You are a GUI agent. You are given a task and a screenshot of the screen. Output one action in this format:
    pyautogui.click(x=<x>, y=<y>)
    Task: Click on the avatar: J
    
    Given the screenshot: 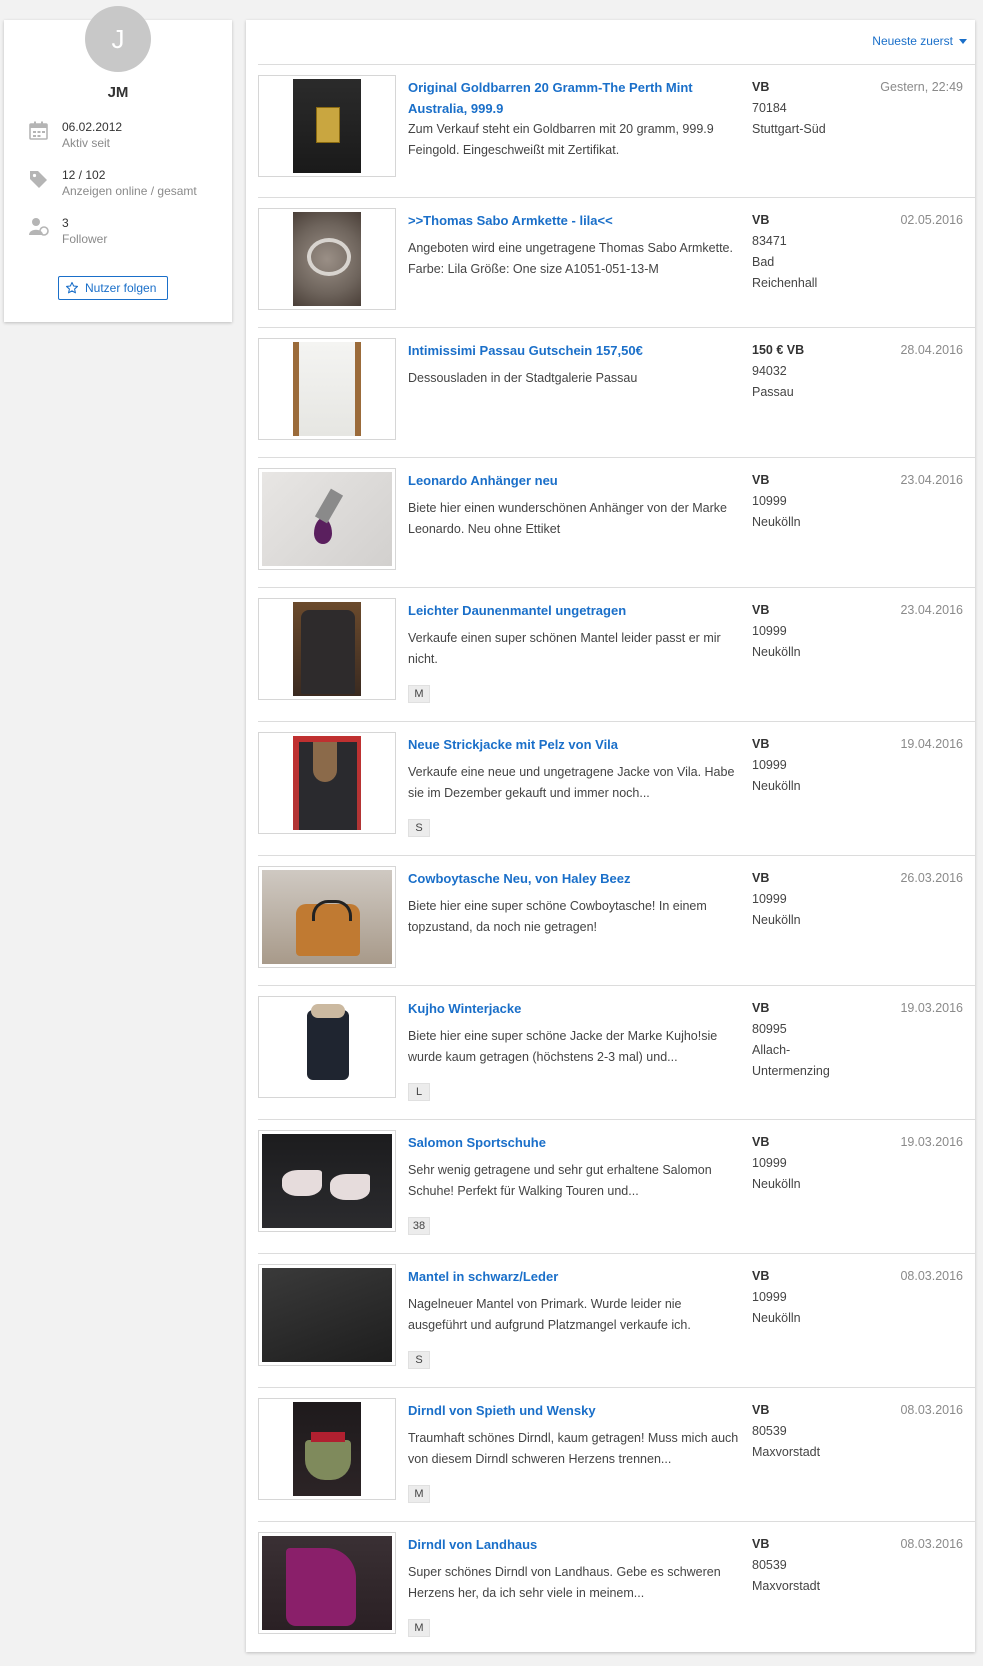 What is the action you would take?
    pyautogui.click(x=118, y=39)
    